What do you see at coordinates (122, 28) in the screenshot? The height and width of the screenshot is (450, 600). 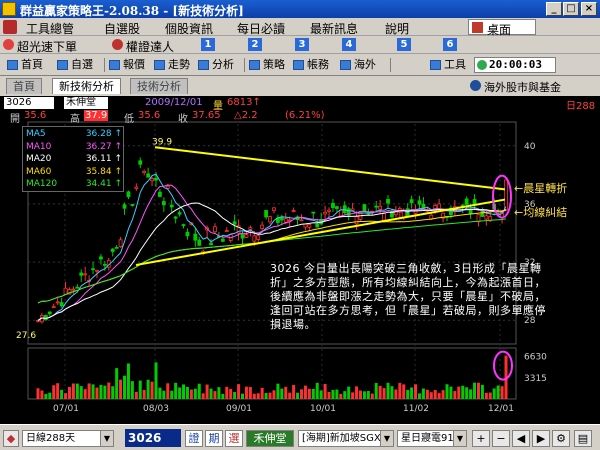 I see `menu-watchlist: 自選股` at bounding box center [122, 28].